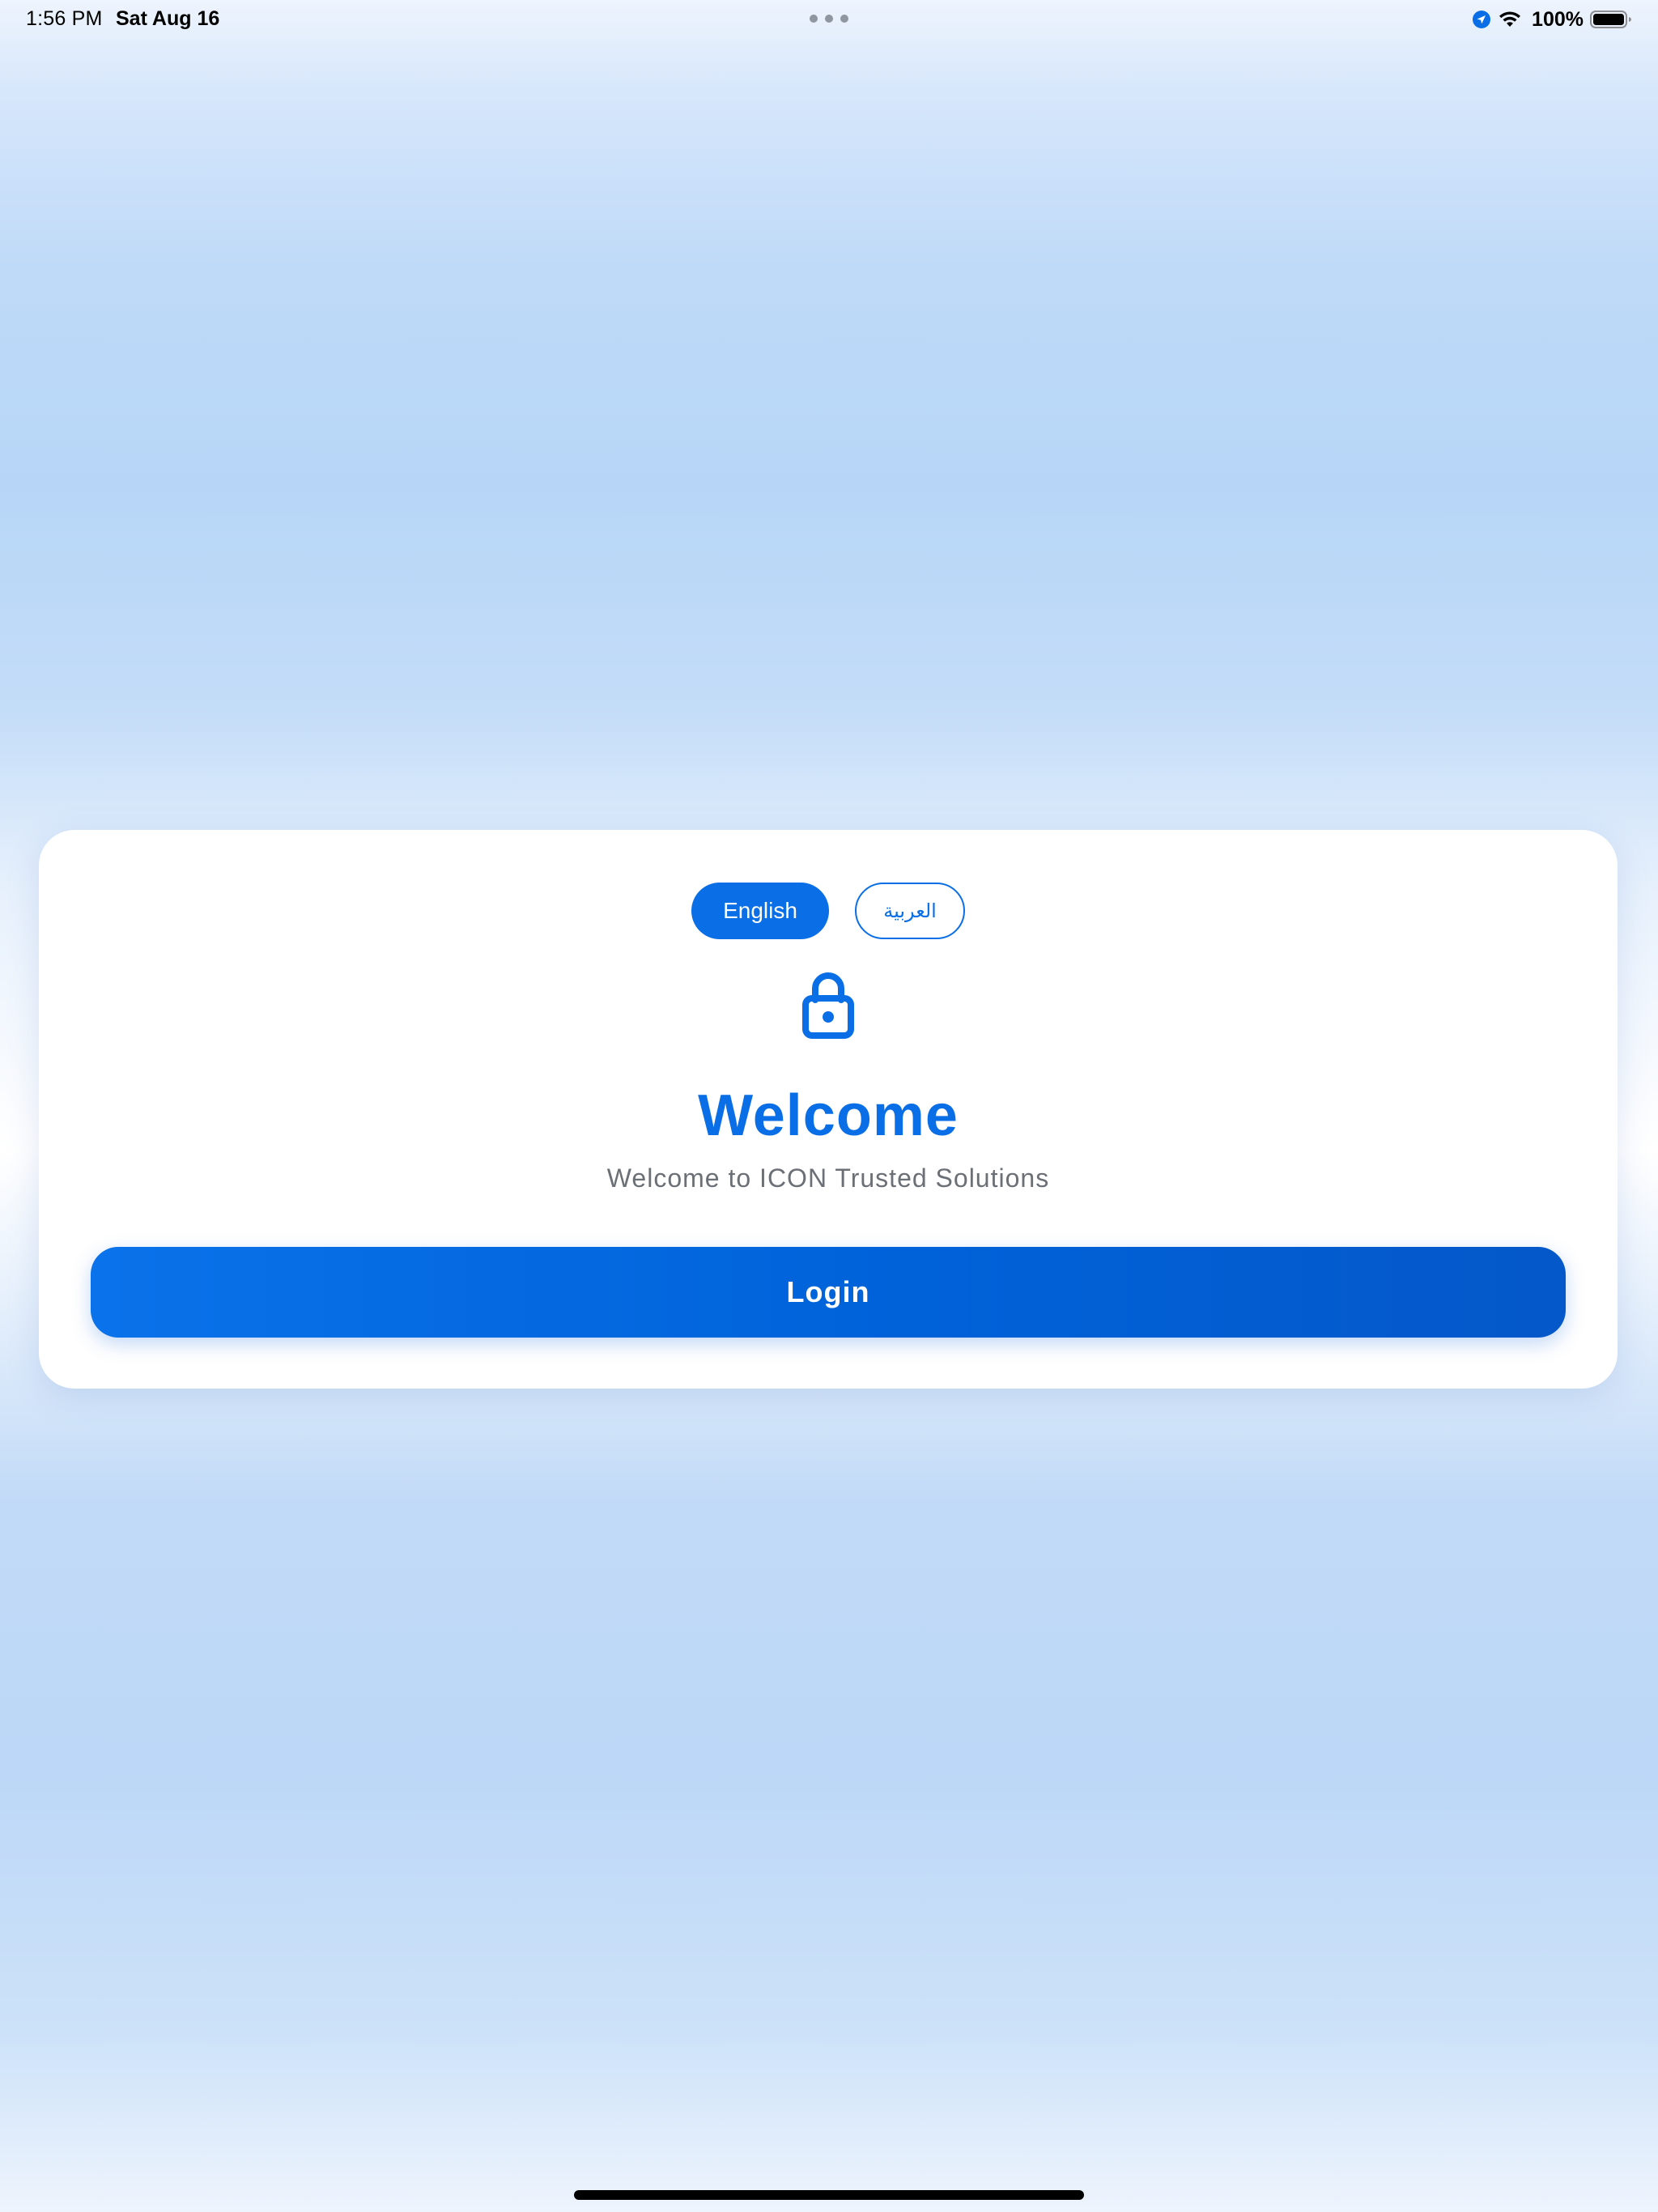 This screenshot has width=1658, height=2212. Describe the element at coordinates (168, 19) in the screenshot. I see `status-date: Sat Aug 16` at that location.